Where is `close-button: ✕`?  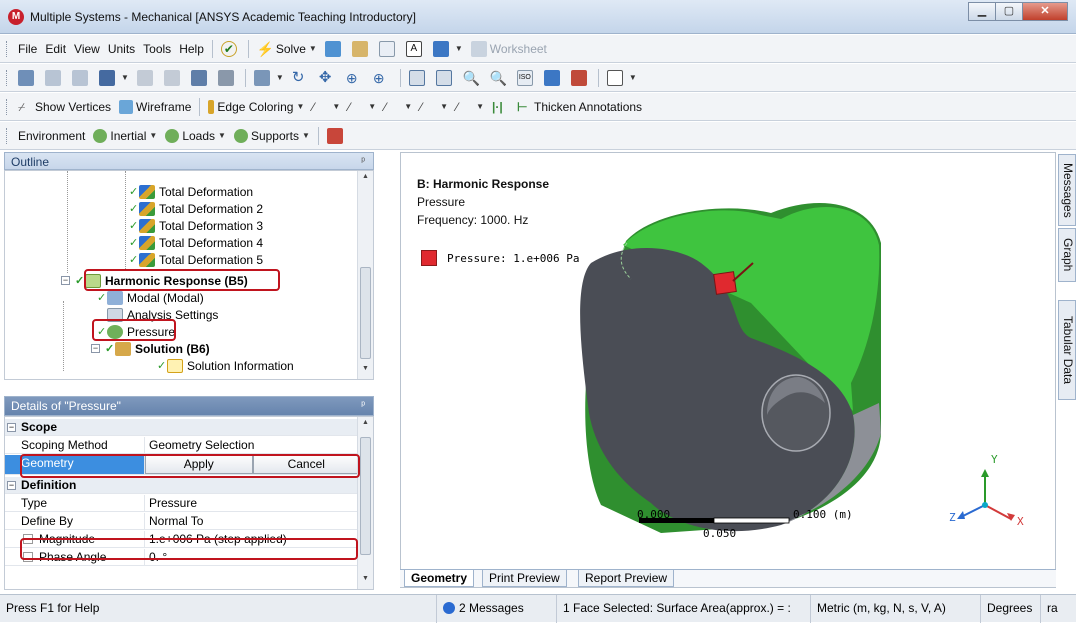 close-button: ✕ is located at coordinates (1045, 11).